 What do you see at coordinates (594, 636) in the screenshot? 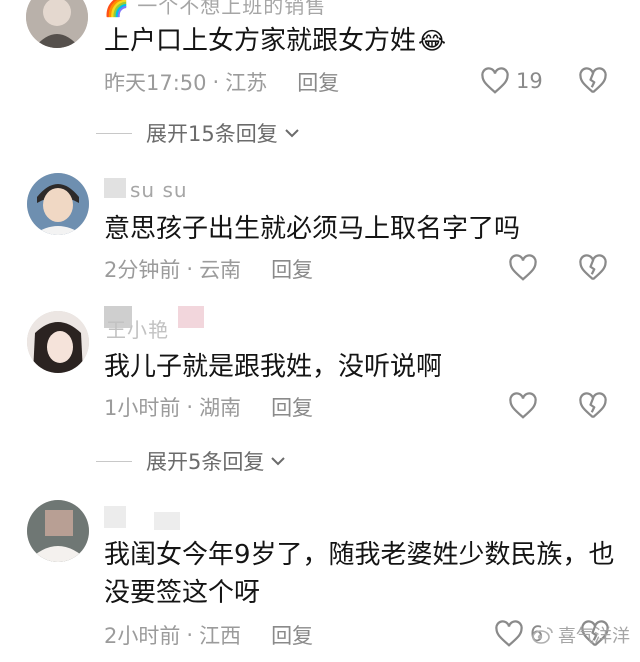
I see `watermark-text: 喜气洋洋` at bounding box center [594, 636].